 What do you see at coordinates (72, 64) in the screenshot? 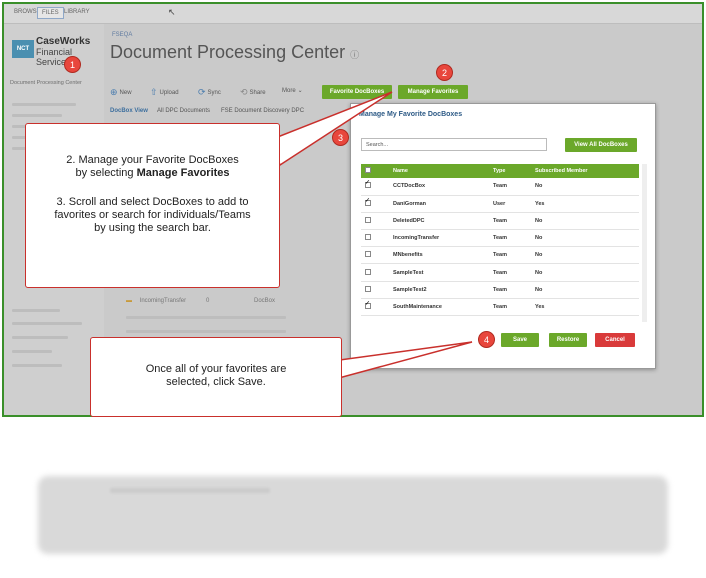
I see `step-badge-1: 1` at bounding box center [72, 64].